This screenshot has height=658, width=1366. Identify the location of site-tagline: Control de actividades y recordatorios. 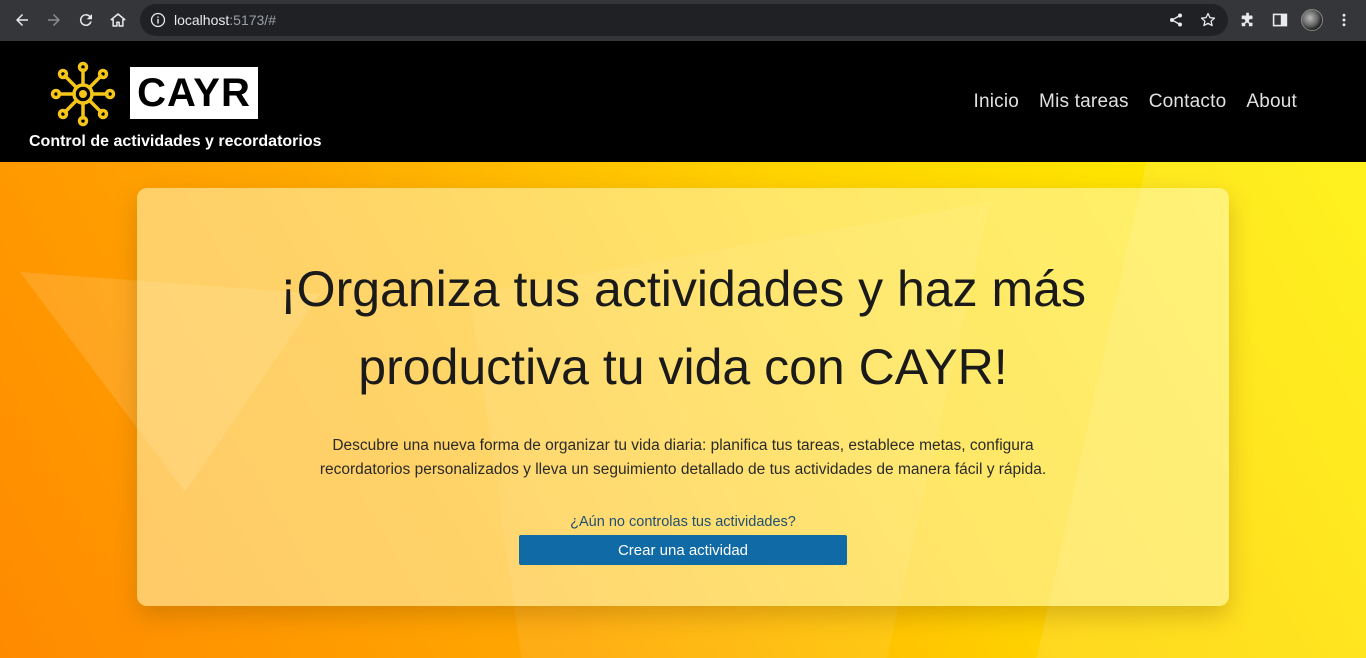
(175, 141).